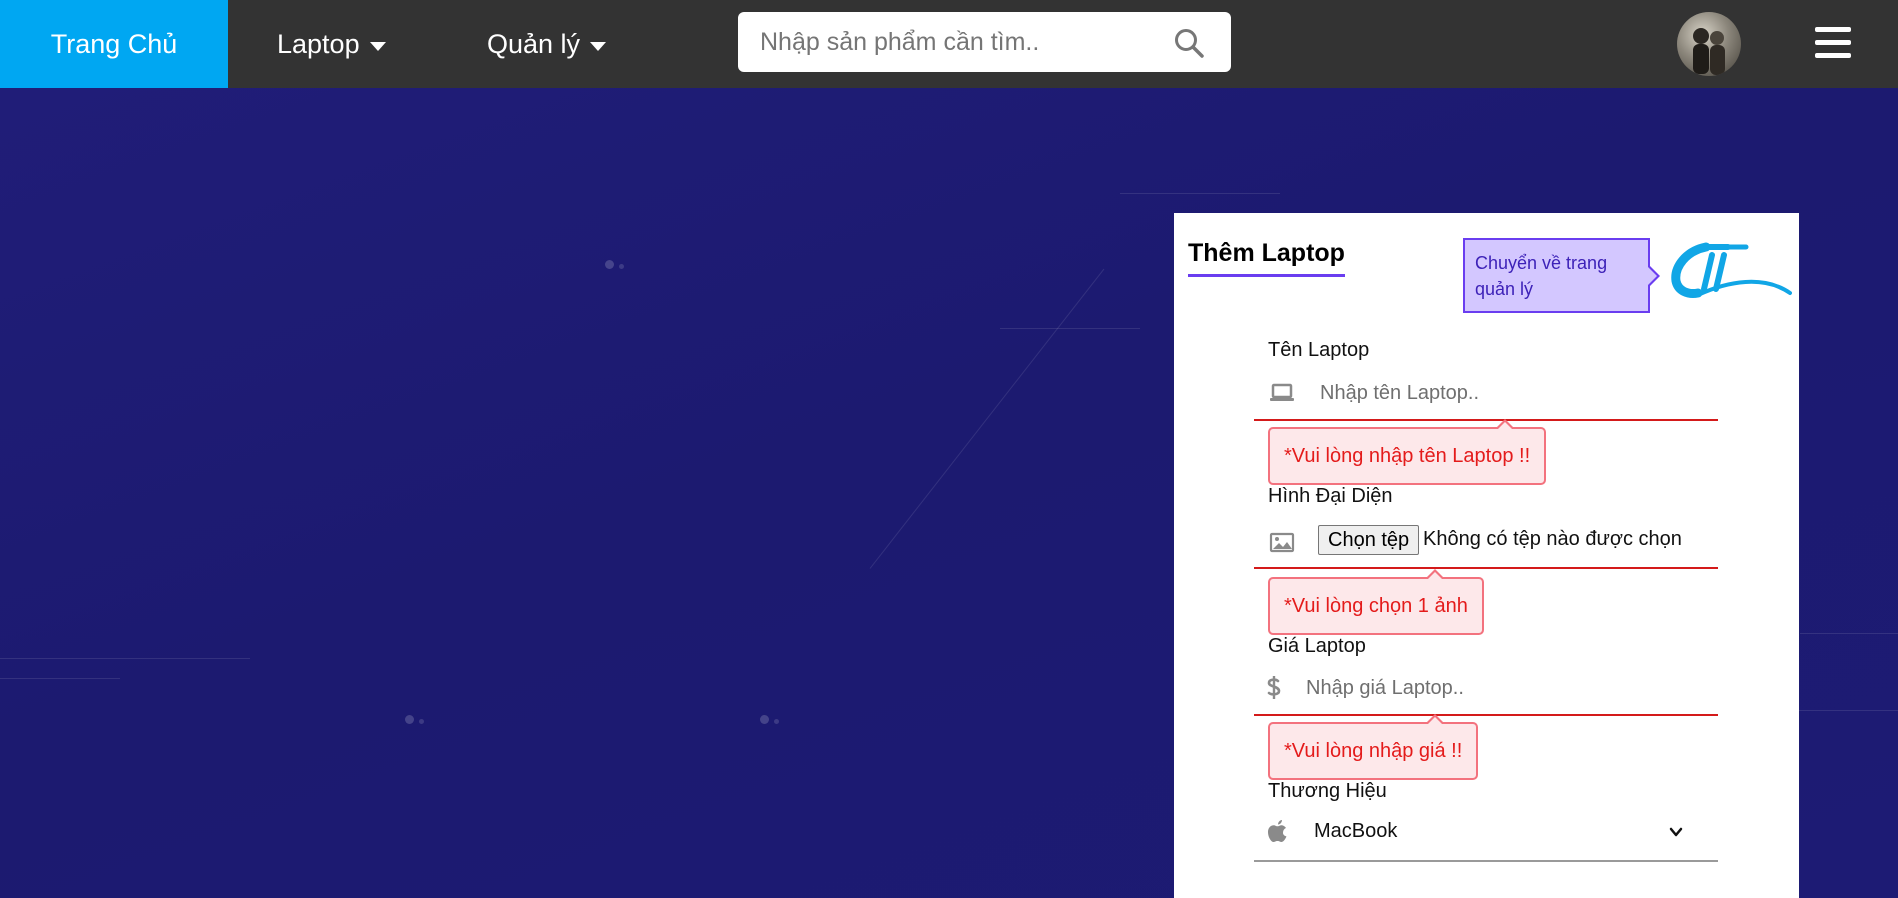 This screenshot has height=898, width=1898. I want to click on laptop-name-error: *Vui lòng nhập tên Laptop !!, so click(1407, 452).